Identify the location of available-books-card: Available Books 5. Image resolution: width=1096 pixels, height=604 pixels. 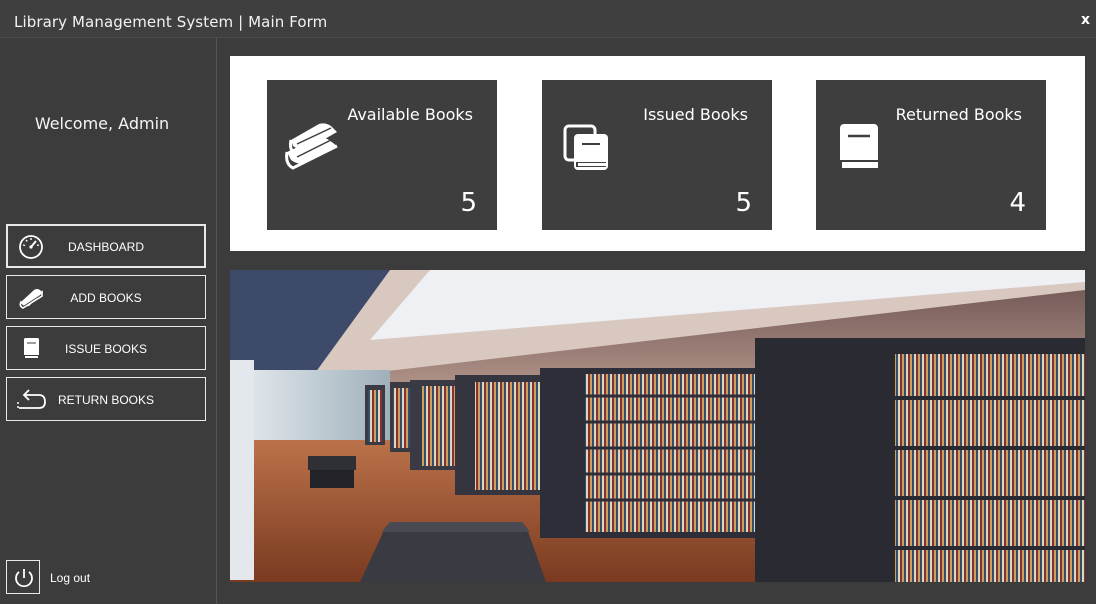
(382, 155).